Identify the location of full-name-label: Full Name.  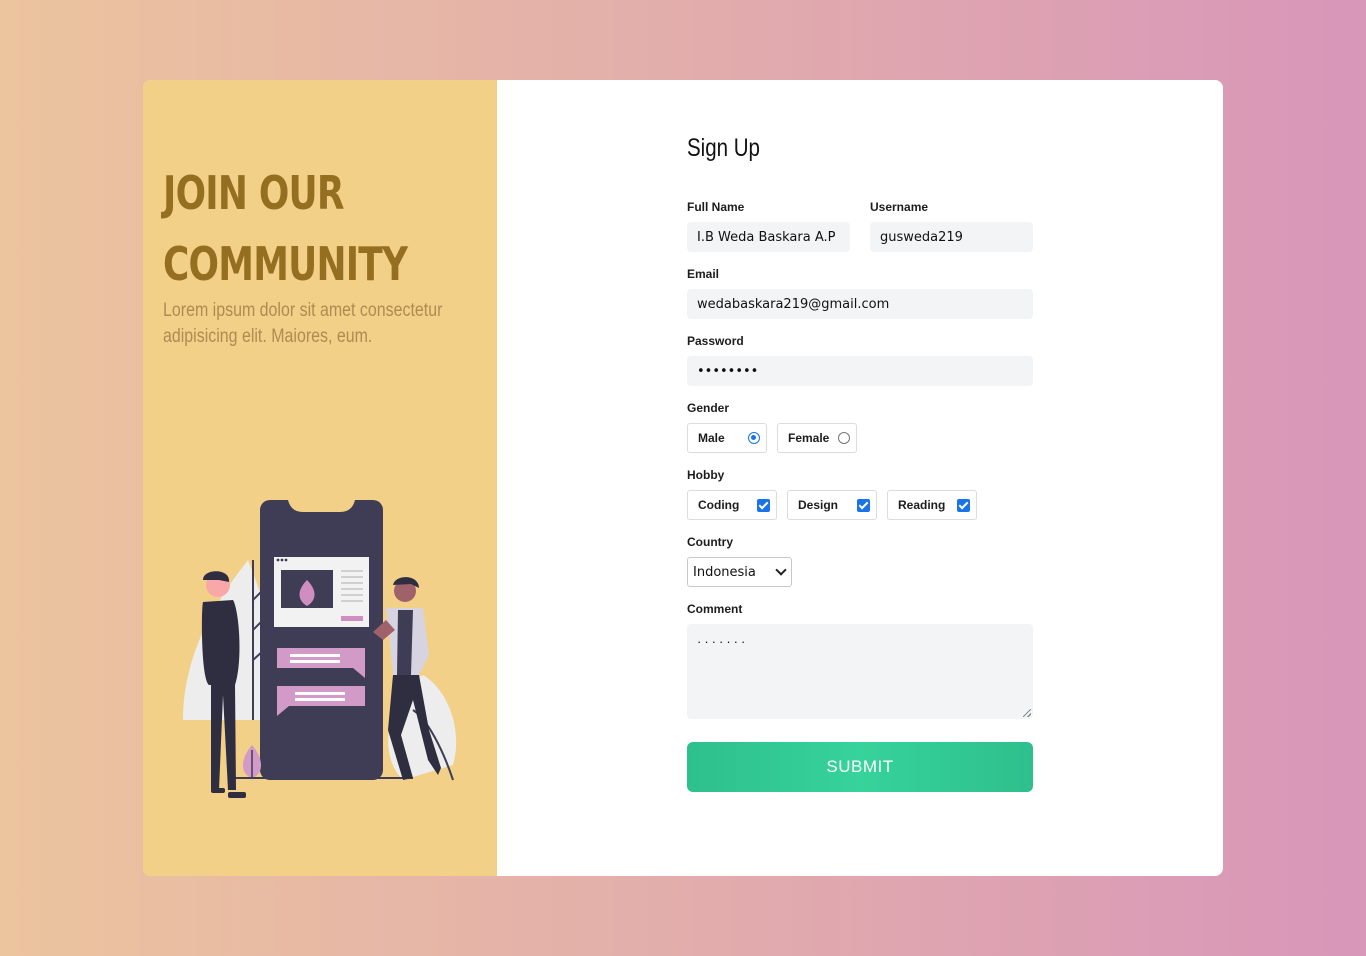
(716, 207).